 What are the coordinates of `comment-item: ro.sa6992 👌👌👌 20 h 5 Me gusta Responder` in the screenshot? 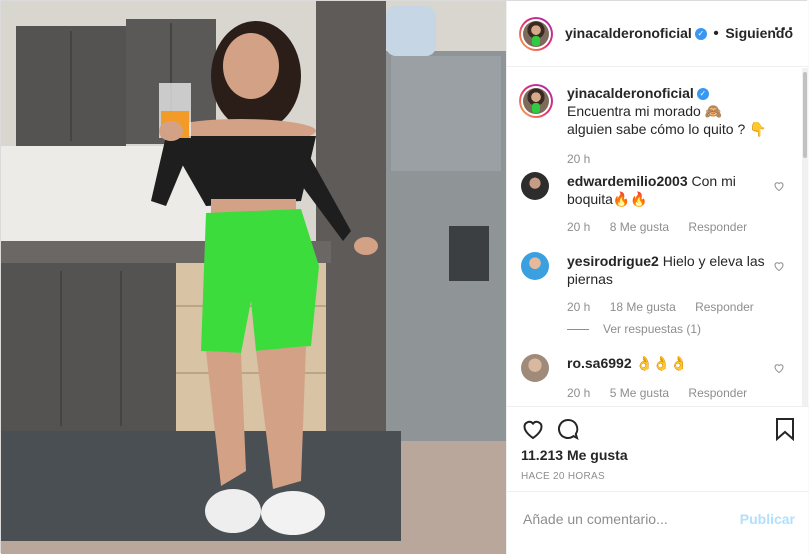 It's located at (656, 380).